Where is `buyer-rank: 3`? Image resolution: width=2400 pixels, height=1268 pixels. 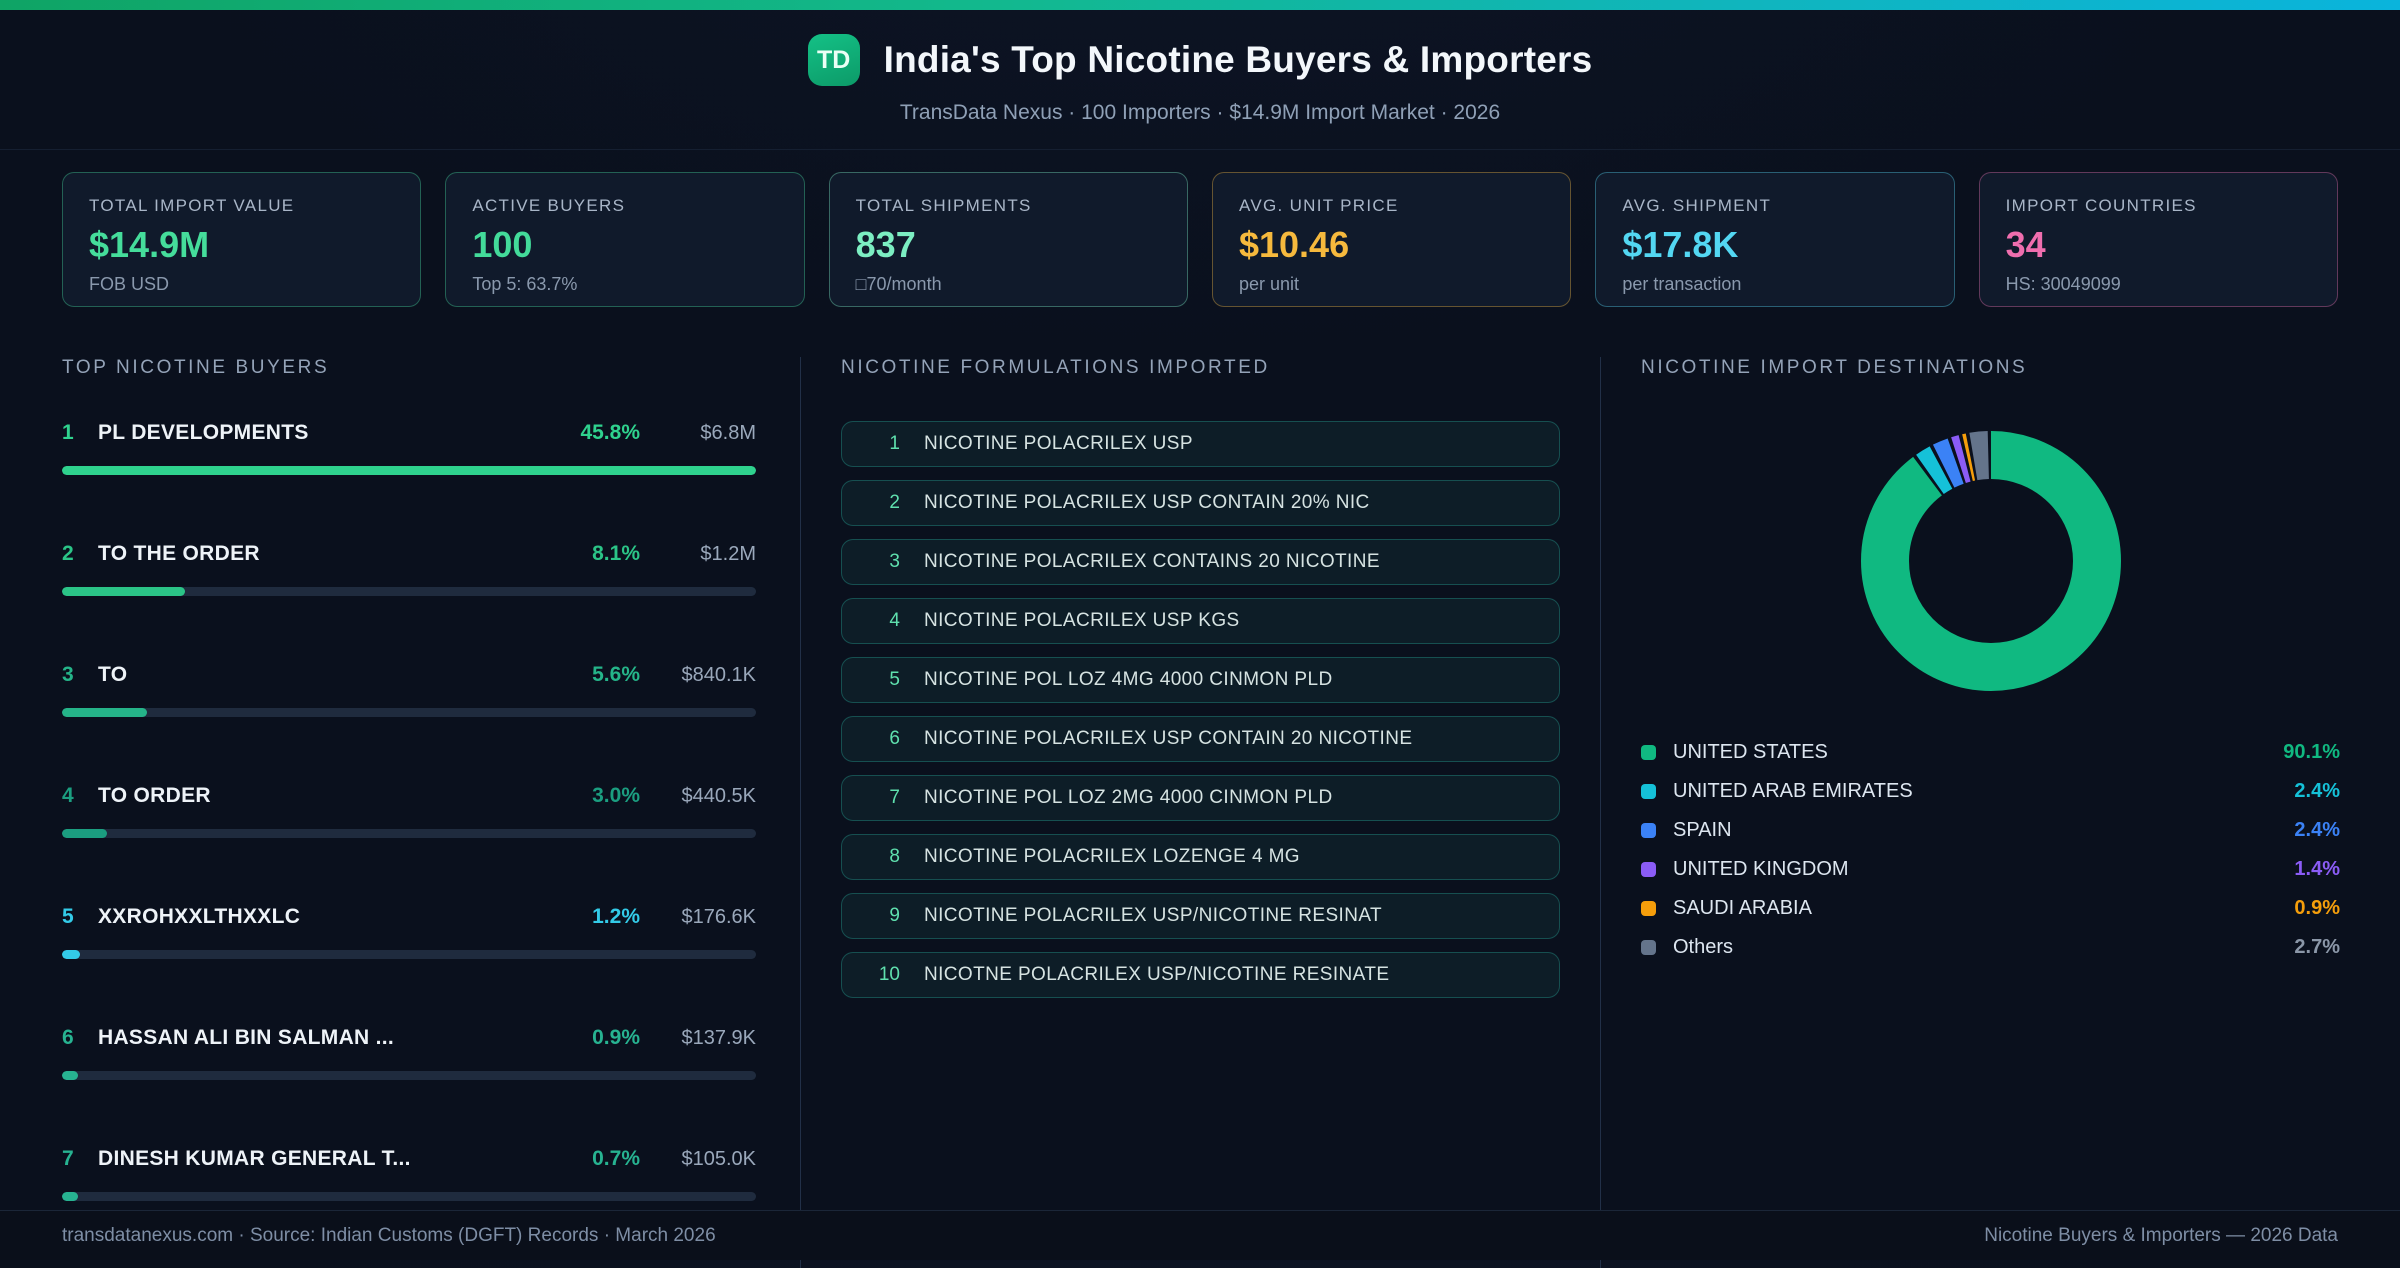
buyer-rank: 3 is located at coordinates (68, 674).